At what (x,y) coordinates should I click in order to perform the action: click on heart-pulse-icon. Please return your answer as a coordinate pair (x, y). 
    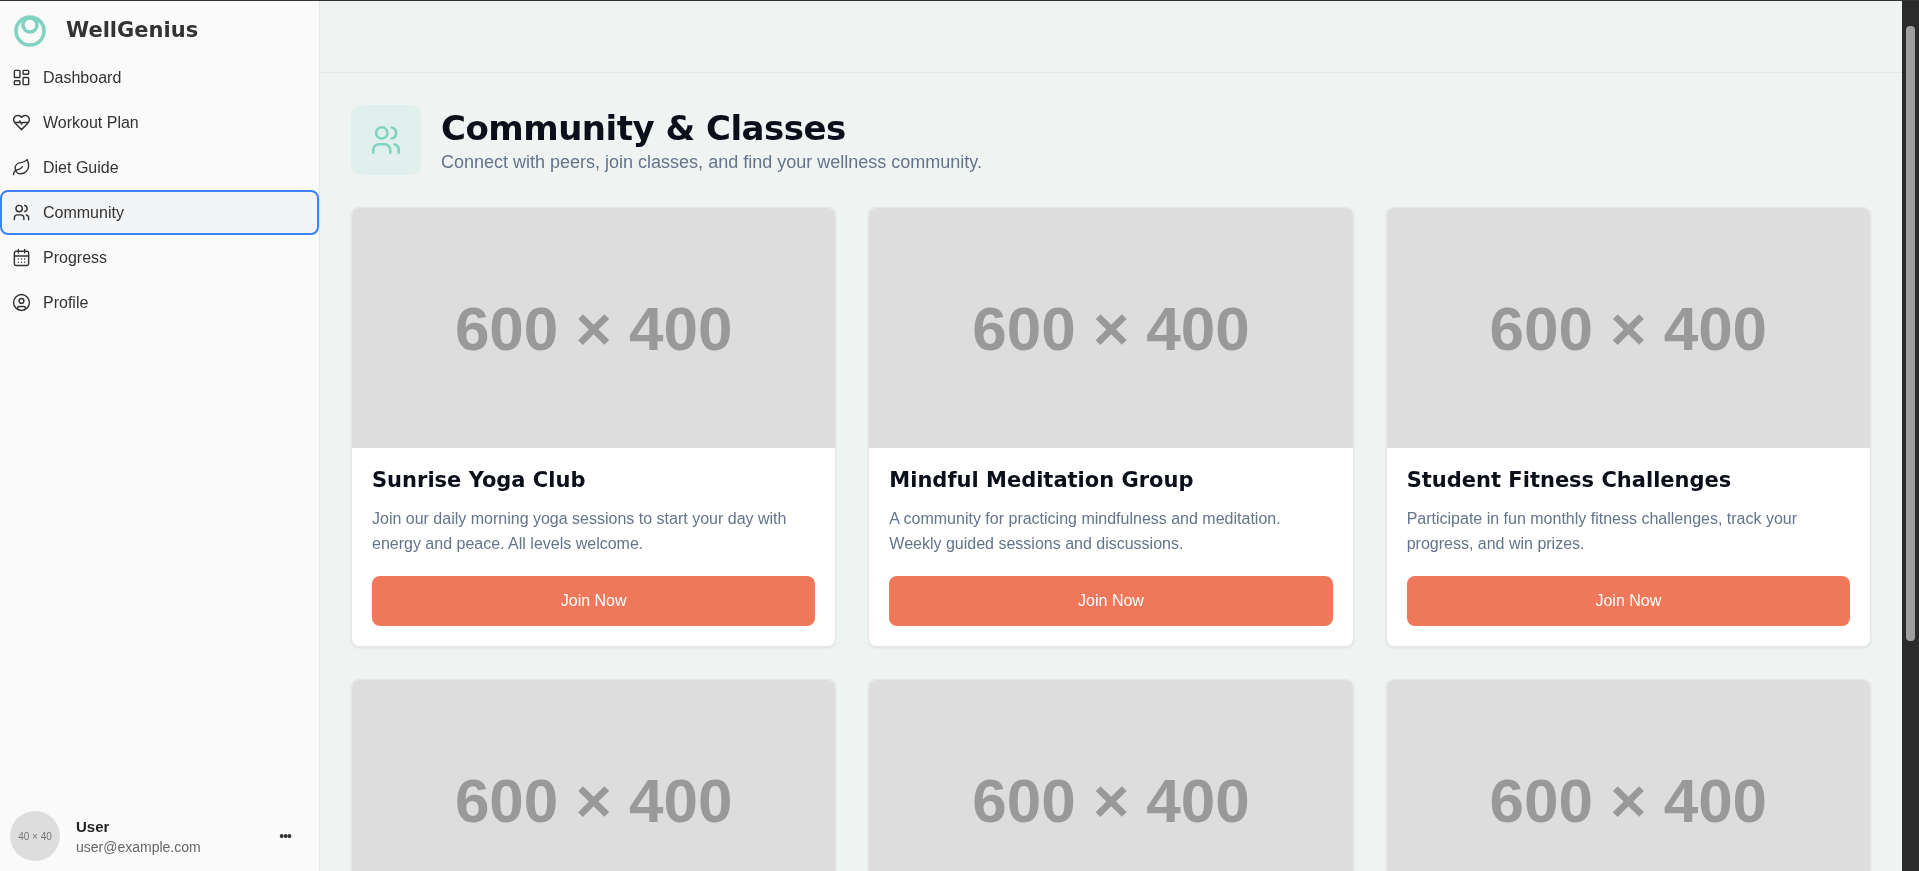
    Looking at the image, I should click on (21, 122).